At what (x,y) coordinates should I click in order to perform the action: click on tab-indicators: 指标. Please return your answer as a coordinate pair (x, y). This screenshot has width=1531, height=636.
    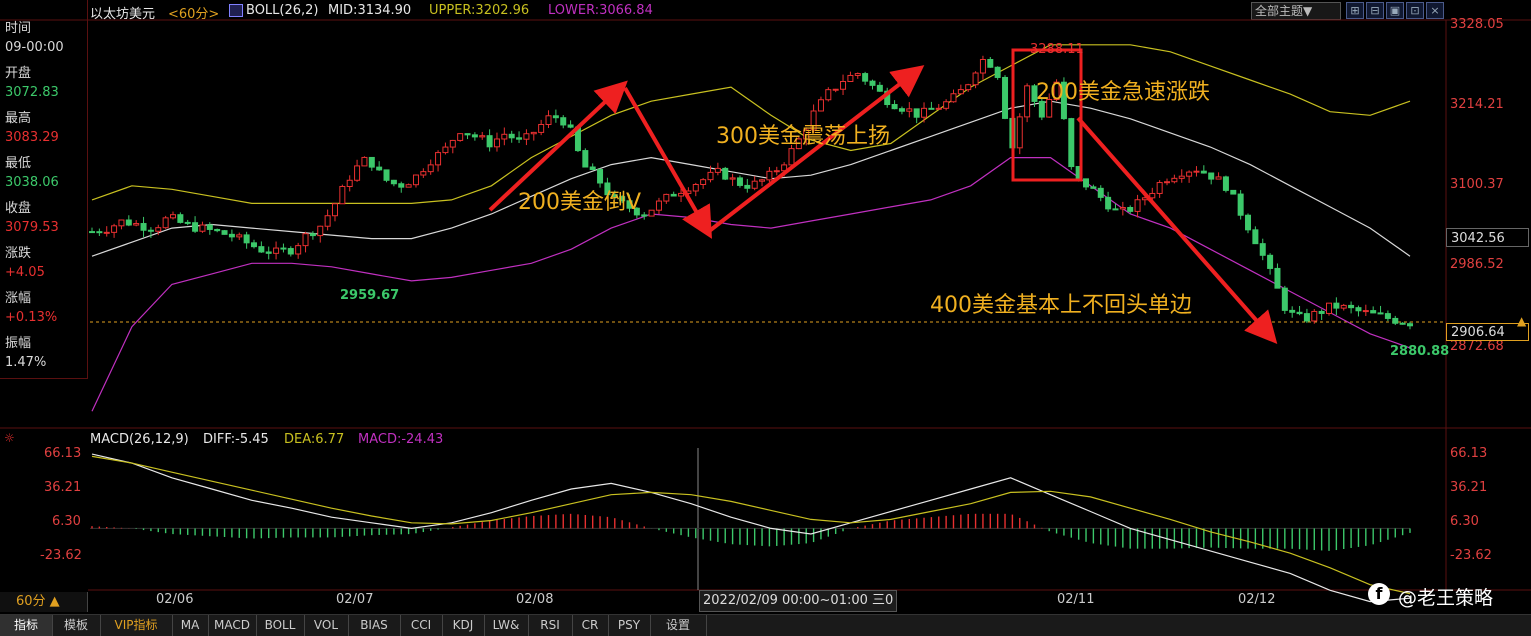
    Looking at the image, I should click on (26, 625).